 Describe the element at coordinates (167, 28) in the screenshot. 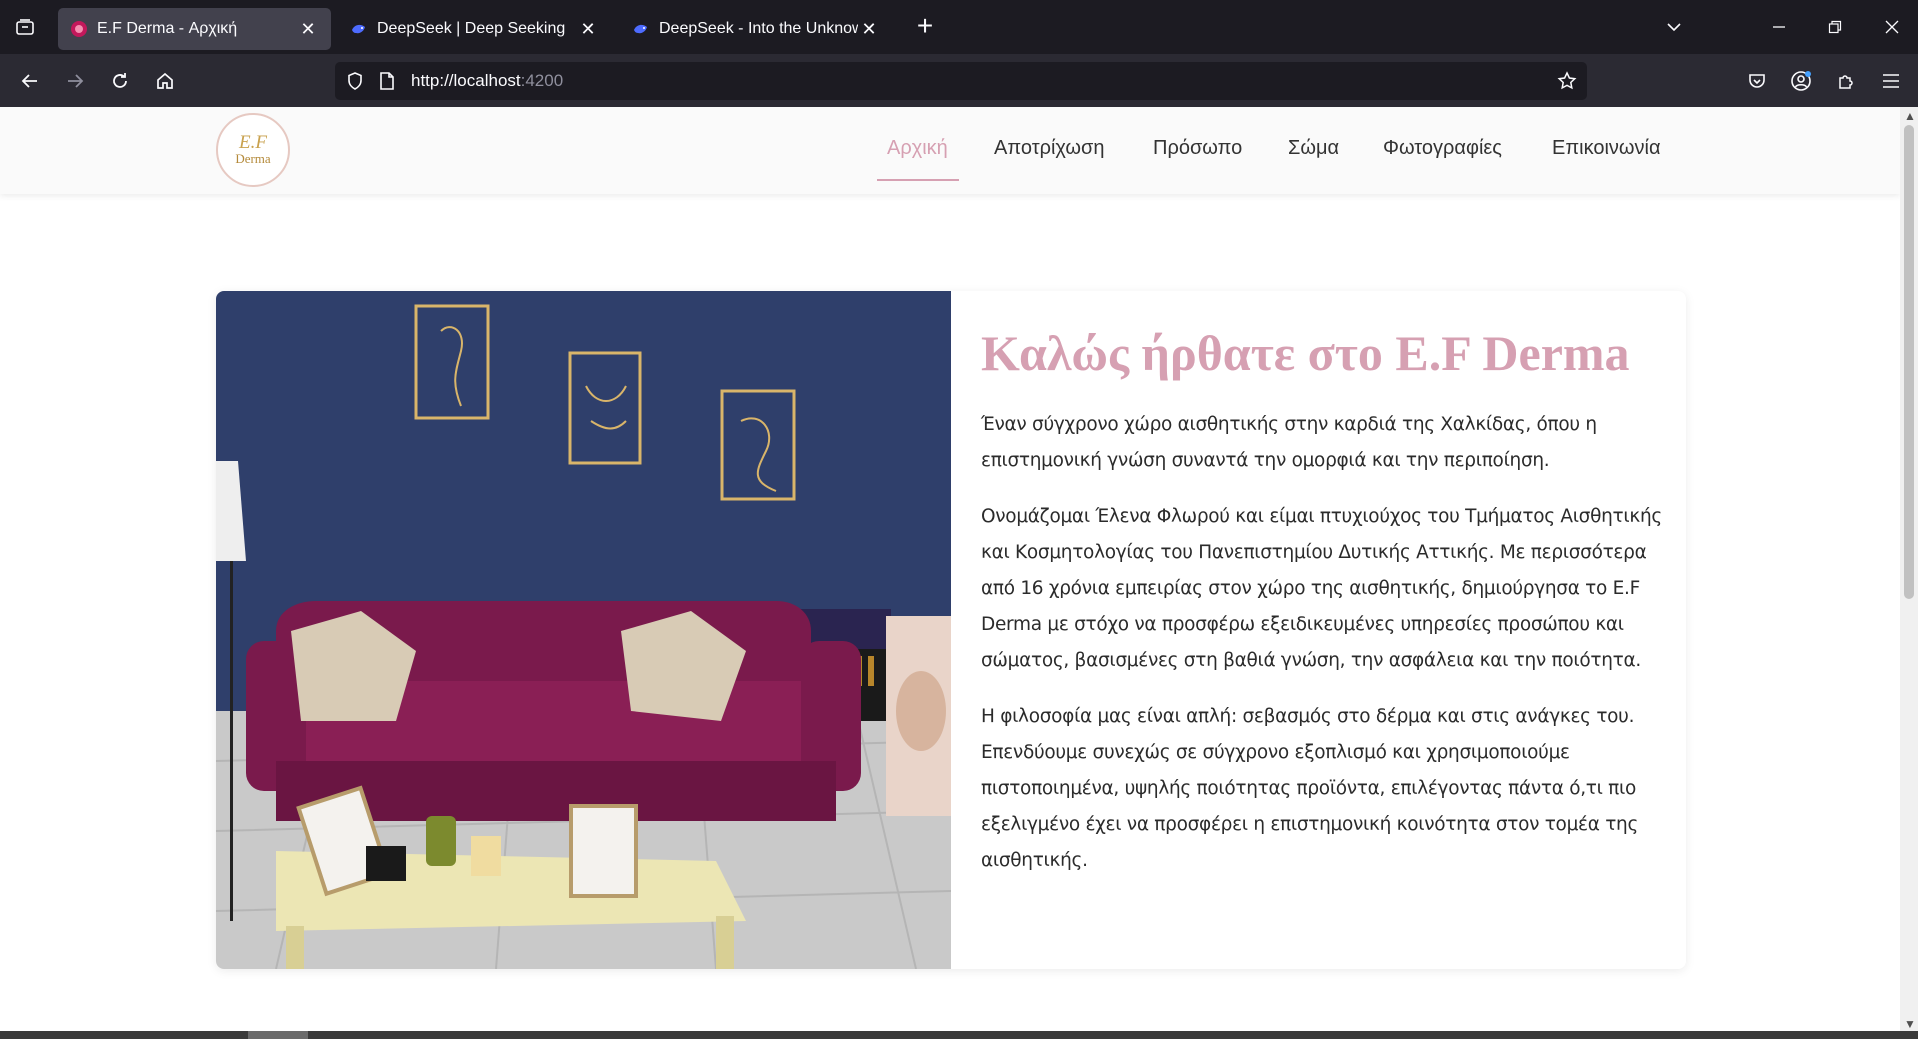

I see `tab-title: E.F Derma - Αρχική` at that location.